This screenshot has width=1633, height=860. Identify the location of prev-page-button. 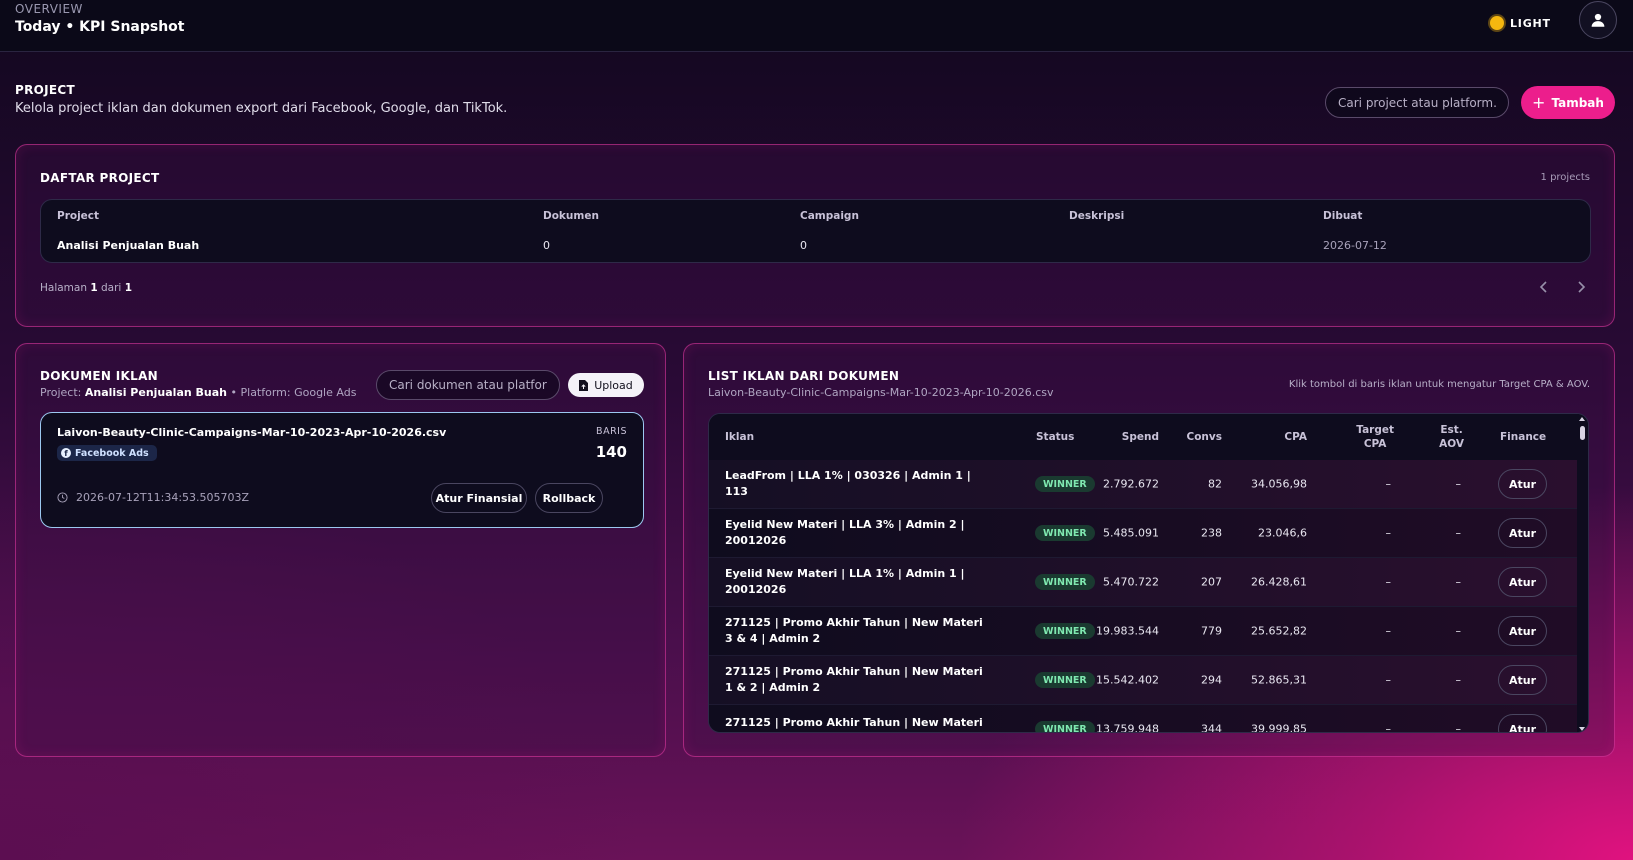
(1544, 287).